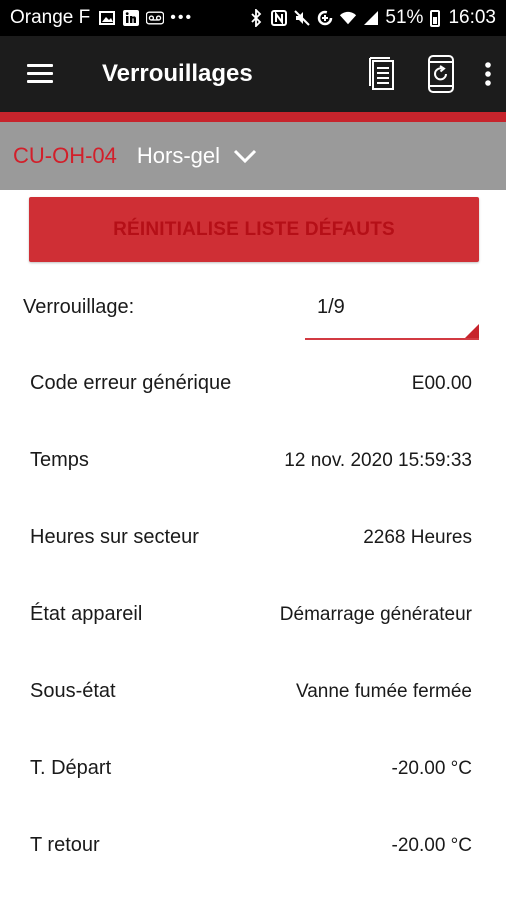 The height and width of the screenshot is (900, 506). Describe the element at coordinates (71, 768) in the screenshot. I see `info-label: T. Départ` at that location.